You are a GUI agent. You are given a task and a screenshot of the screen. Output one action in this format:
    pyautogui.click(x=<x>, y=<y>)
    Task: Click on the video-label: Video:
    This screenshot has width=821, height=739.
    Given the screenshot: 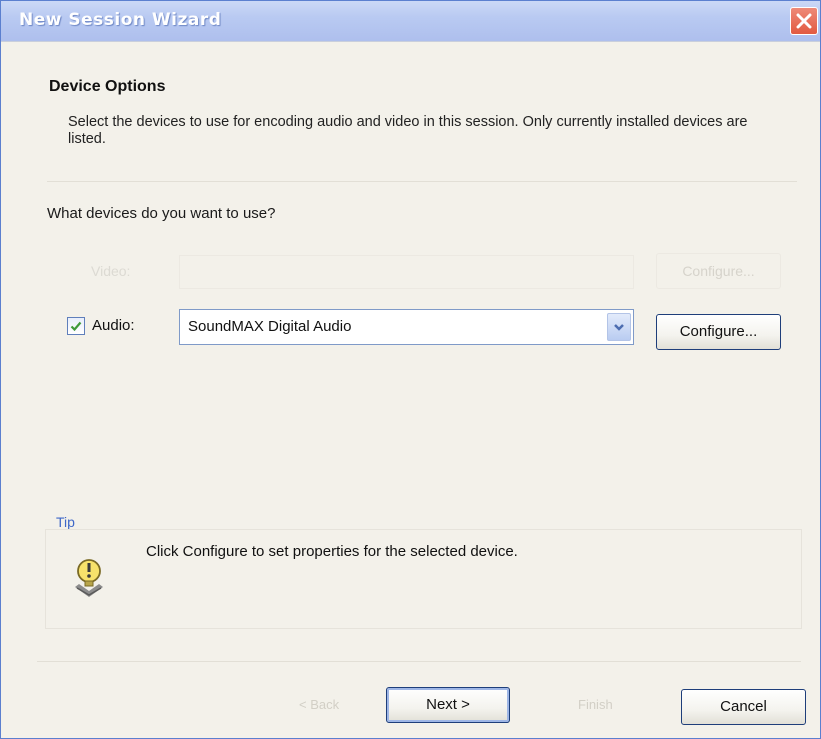 What is the action you would take?
    pyautogui.click(x=111, y=271)
    